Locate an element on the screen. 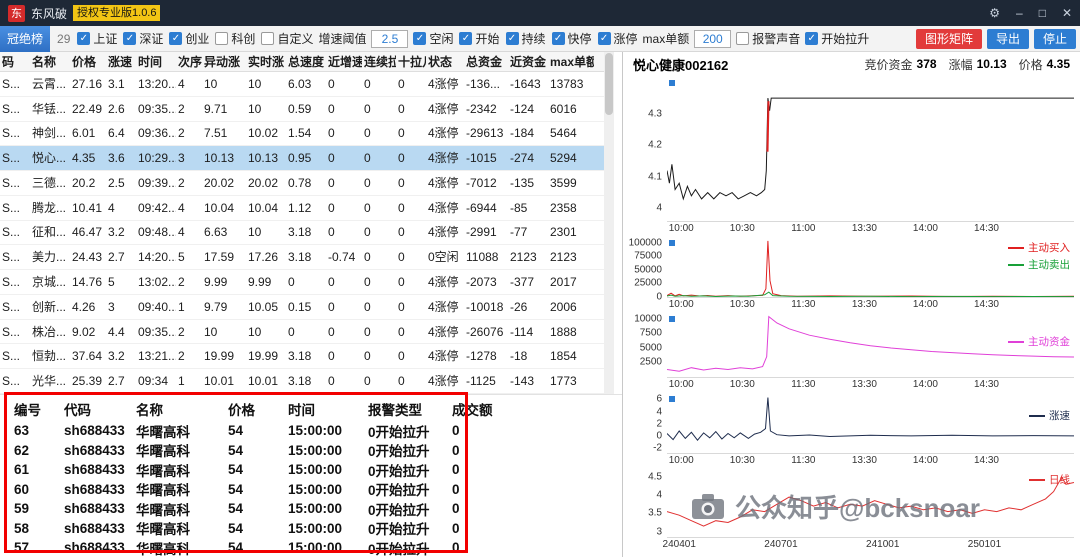 Image resolution: width=1080 pixels, height=557 pixels. legend-label: 日线 is located at coordinates (1059, 480).